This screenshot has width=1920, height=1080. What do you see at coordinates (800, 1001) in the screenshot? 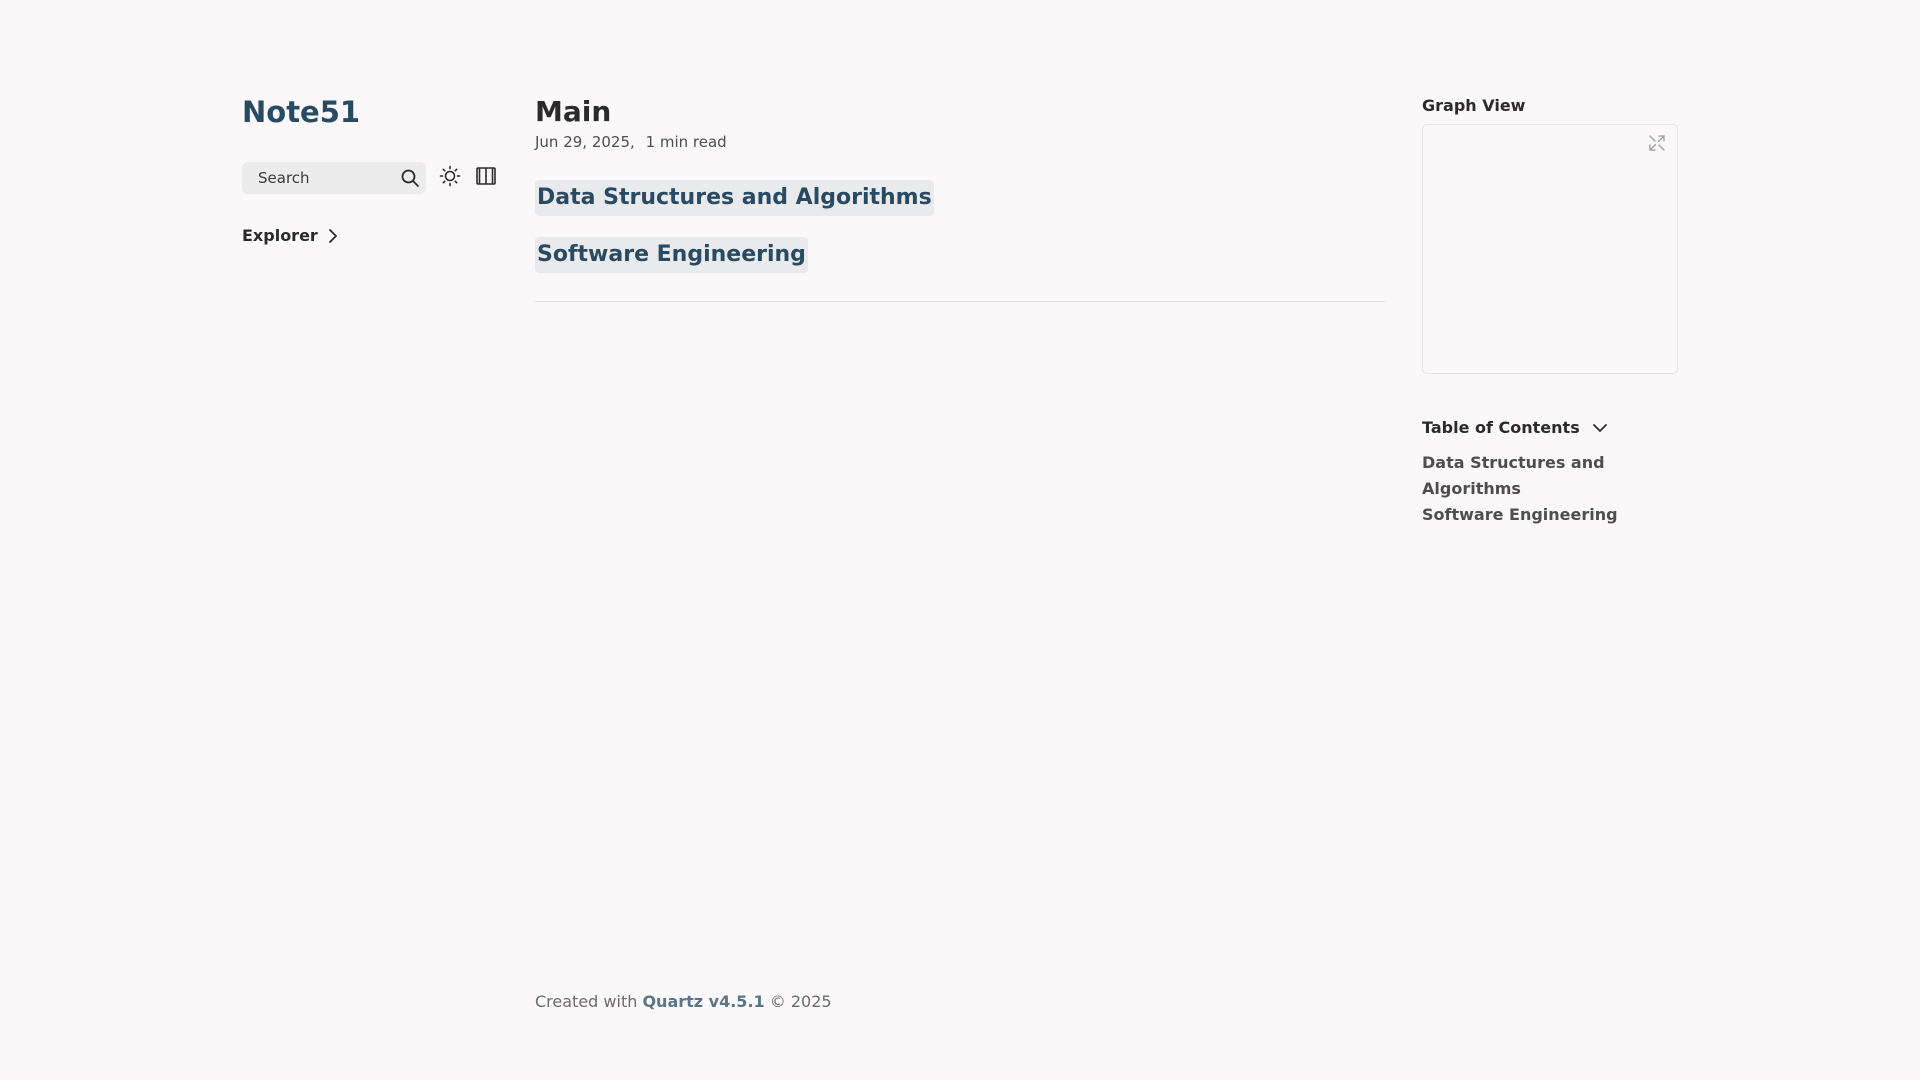
I see `footer-copyright: © 2025` at bounding box center [800, 1001].